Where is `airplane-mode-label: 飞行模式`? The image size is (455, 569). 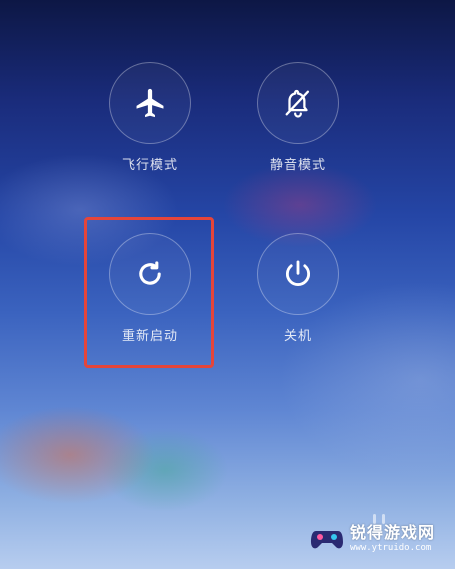 airplane-mode-label: 飞行模式 is located at coordinates (149, 165).